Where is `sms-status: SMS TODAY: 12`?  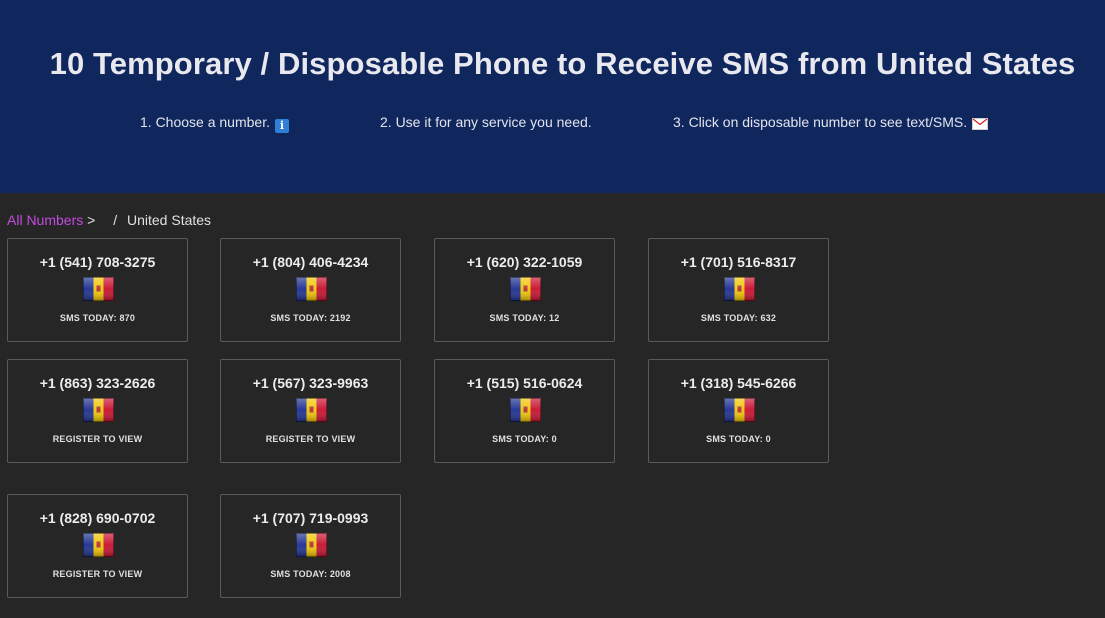
sms-status: SMS TODAY: 12 is located at coordinates (524, 318).